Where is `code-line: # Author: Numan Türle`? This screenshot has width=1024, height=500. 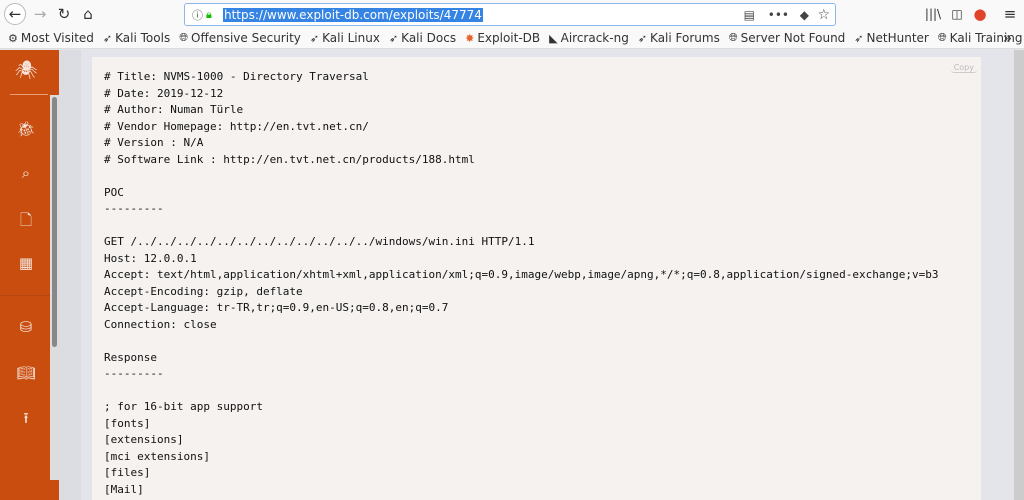 code-line: # Author: Numan Türle is located at coordinates (174, 109).